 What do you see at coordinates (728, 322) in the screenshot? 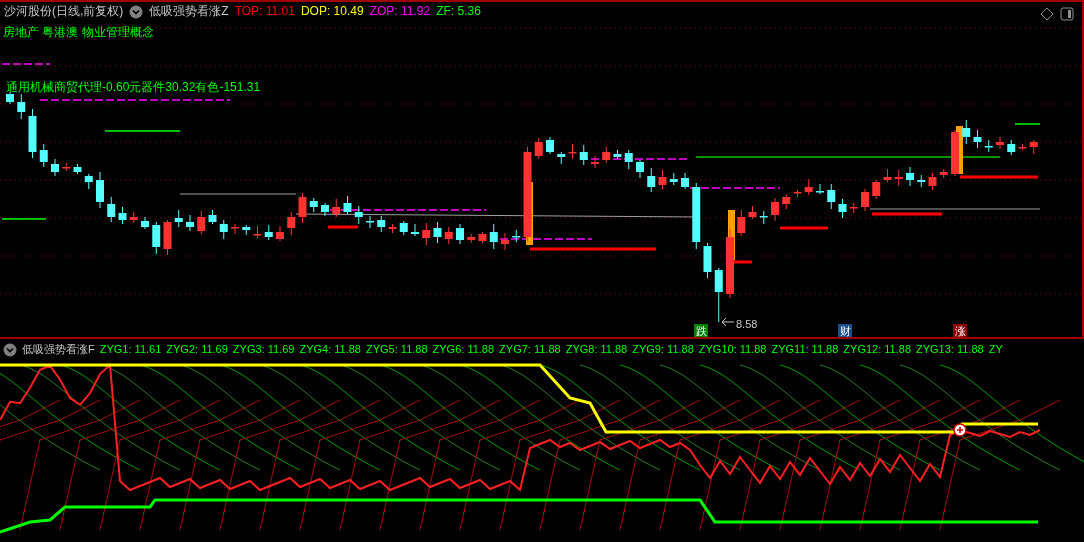
I see `arrow-icon` at bounding box center [728, 322].